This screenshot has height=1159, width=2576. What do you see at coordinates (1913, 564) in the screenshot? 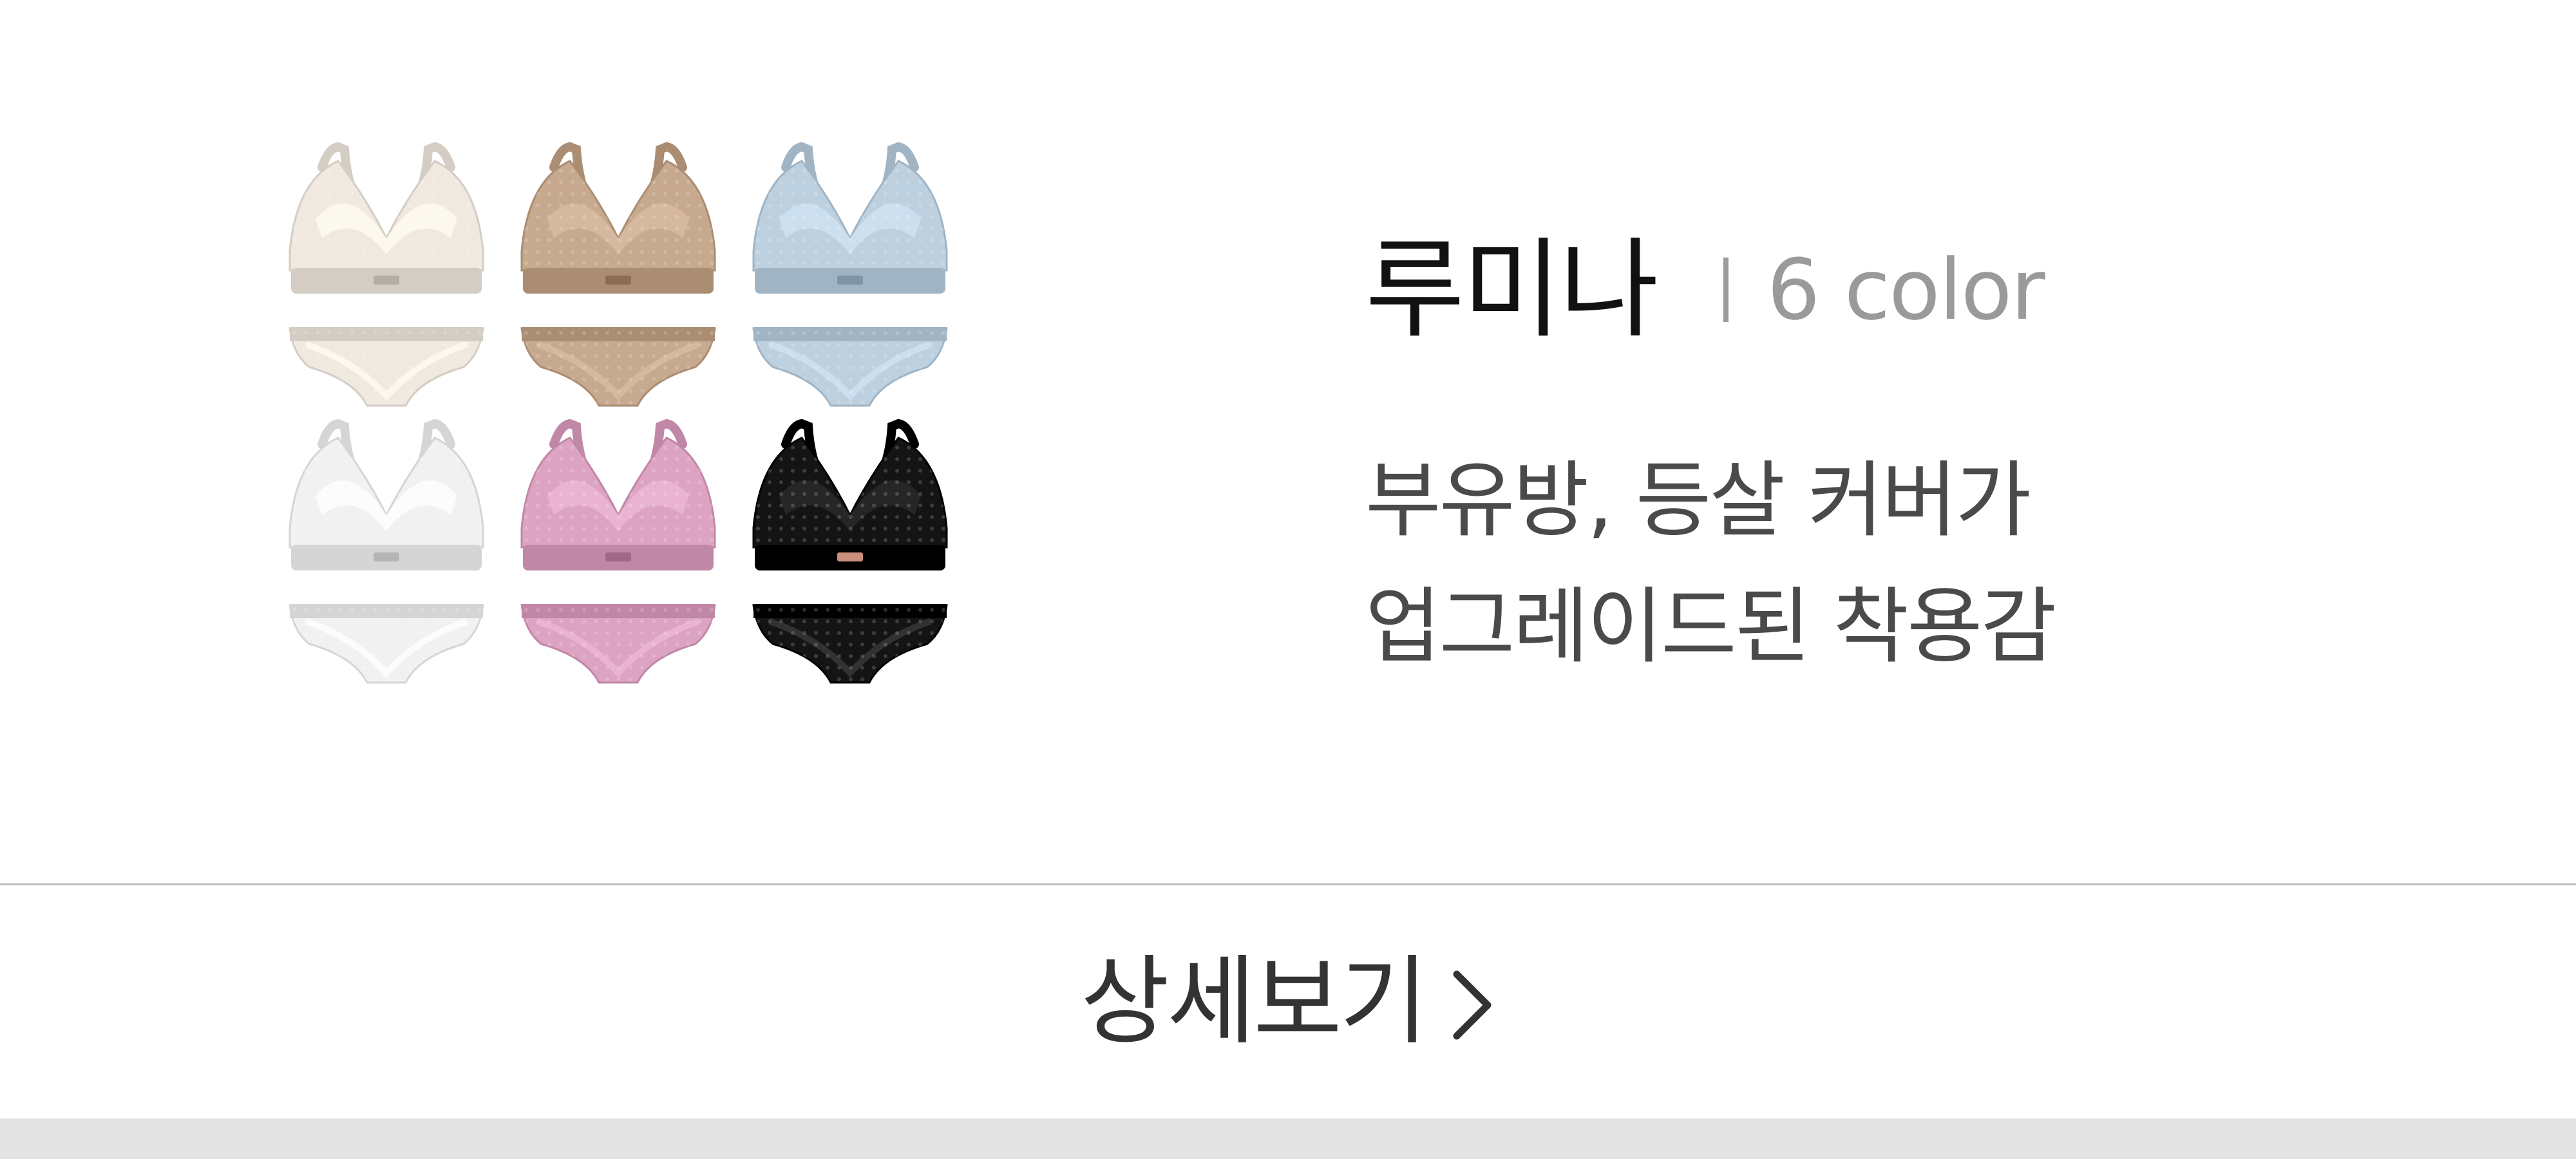
I see `product-description: 부유방, 등살 커버가 업그레이드된 착용감` at bounding box center [1913, 564].